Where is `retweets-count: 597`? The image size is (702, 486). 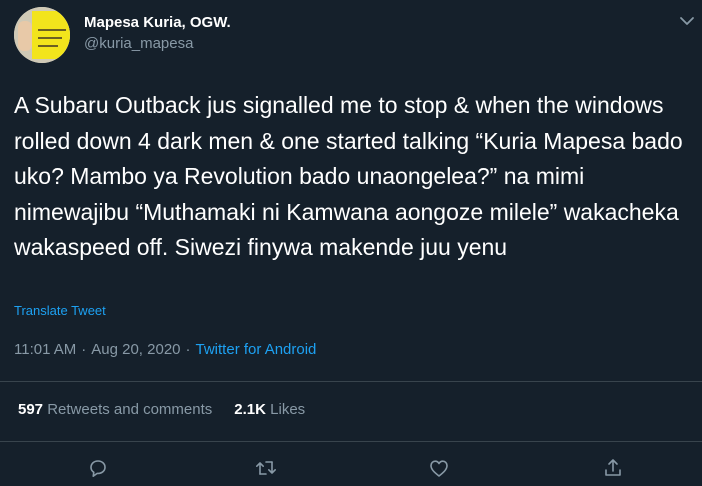 retweets-count: 597 is located at coordinates (31, 409).